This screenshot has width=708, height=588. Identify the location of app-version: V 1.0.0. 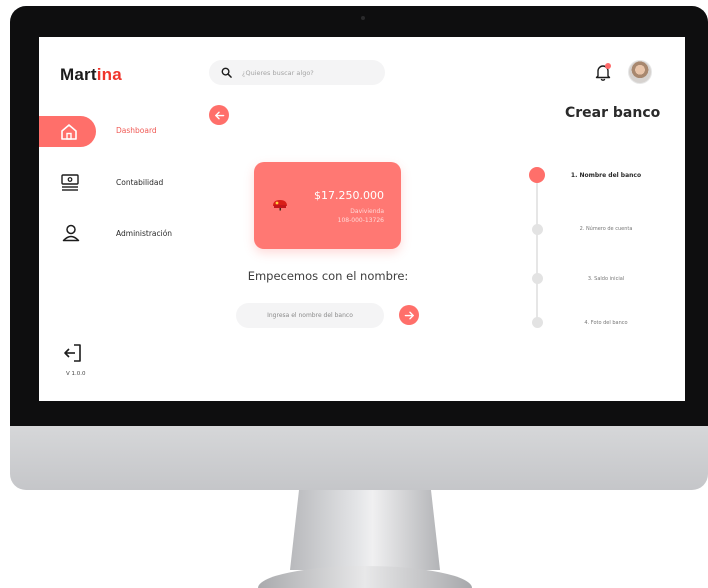
(76, 374).